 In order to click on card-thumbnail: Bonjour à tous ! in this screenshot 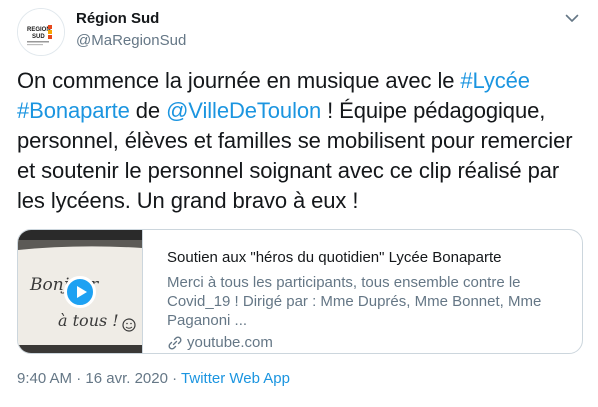, I will do `click(80, 291)`.